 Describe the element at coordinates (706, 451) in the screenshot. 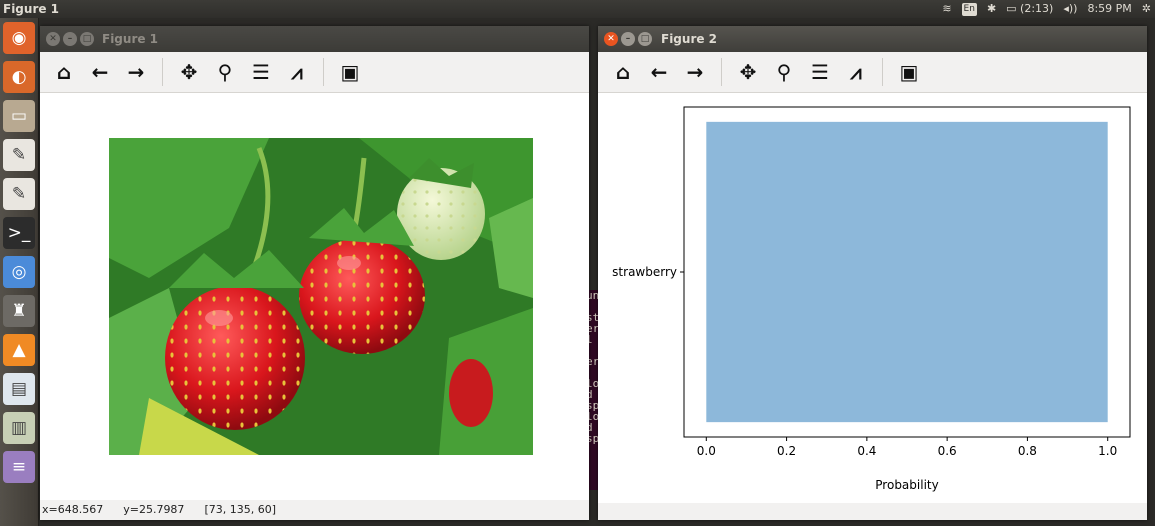

I see `x-tick-label: 0.0` at that location.